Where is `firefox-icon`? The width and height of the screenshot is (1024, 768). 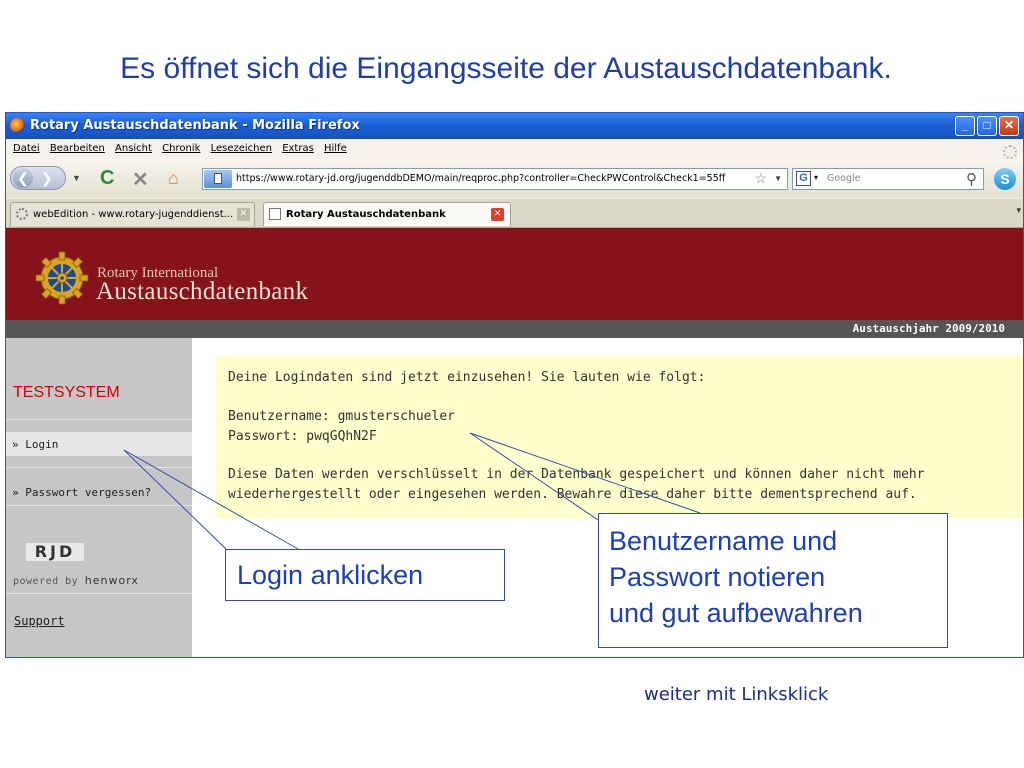 firefox-icon is located at coordinates (17, 125).